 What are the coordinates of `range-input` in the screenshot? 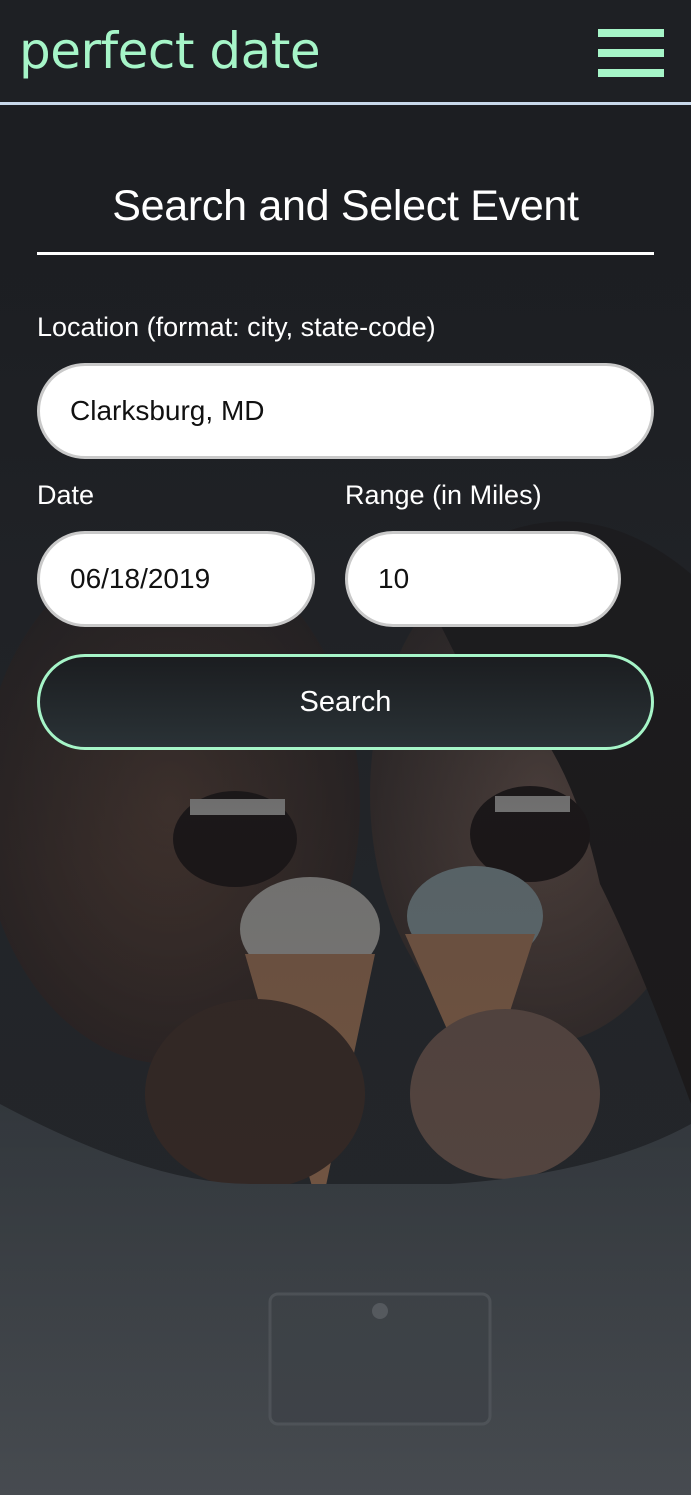 It's located at (483, 579).